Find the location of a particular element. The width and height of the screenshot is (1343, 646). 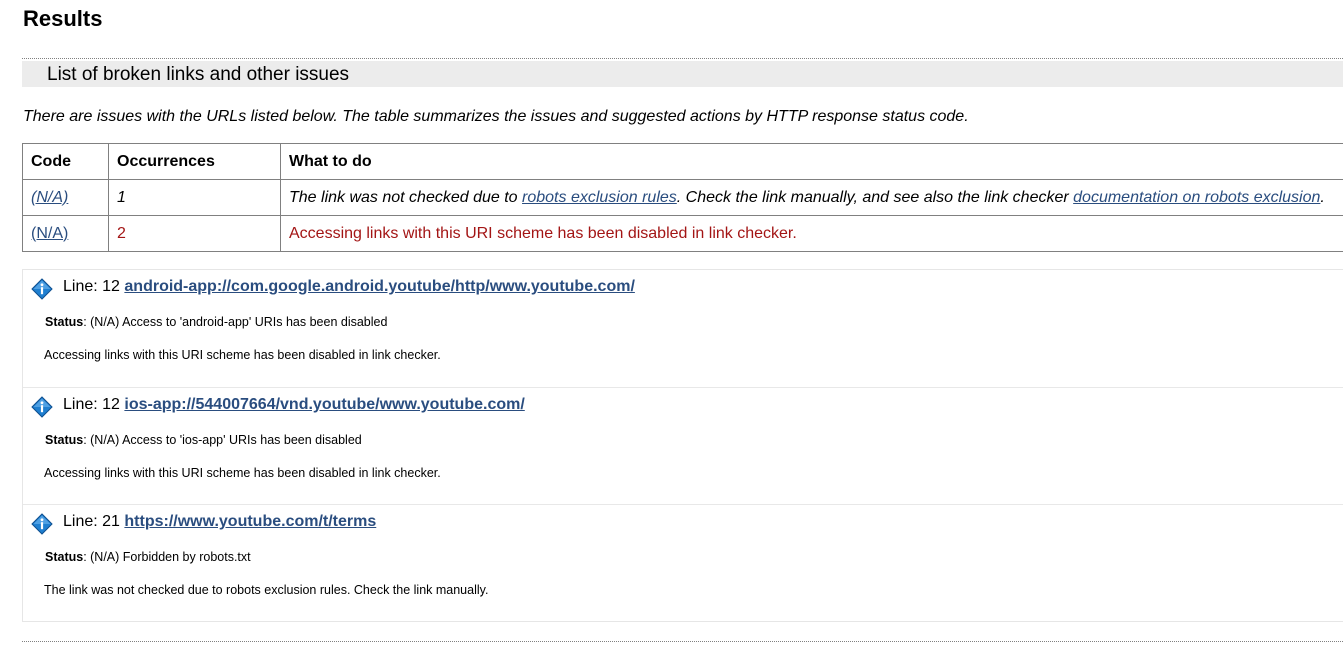

robots-exclusion-docs-link: documentation on robots exclusion is located at coordinates (1196, 197).